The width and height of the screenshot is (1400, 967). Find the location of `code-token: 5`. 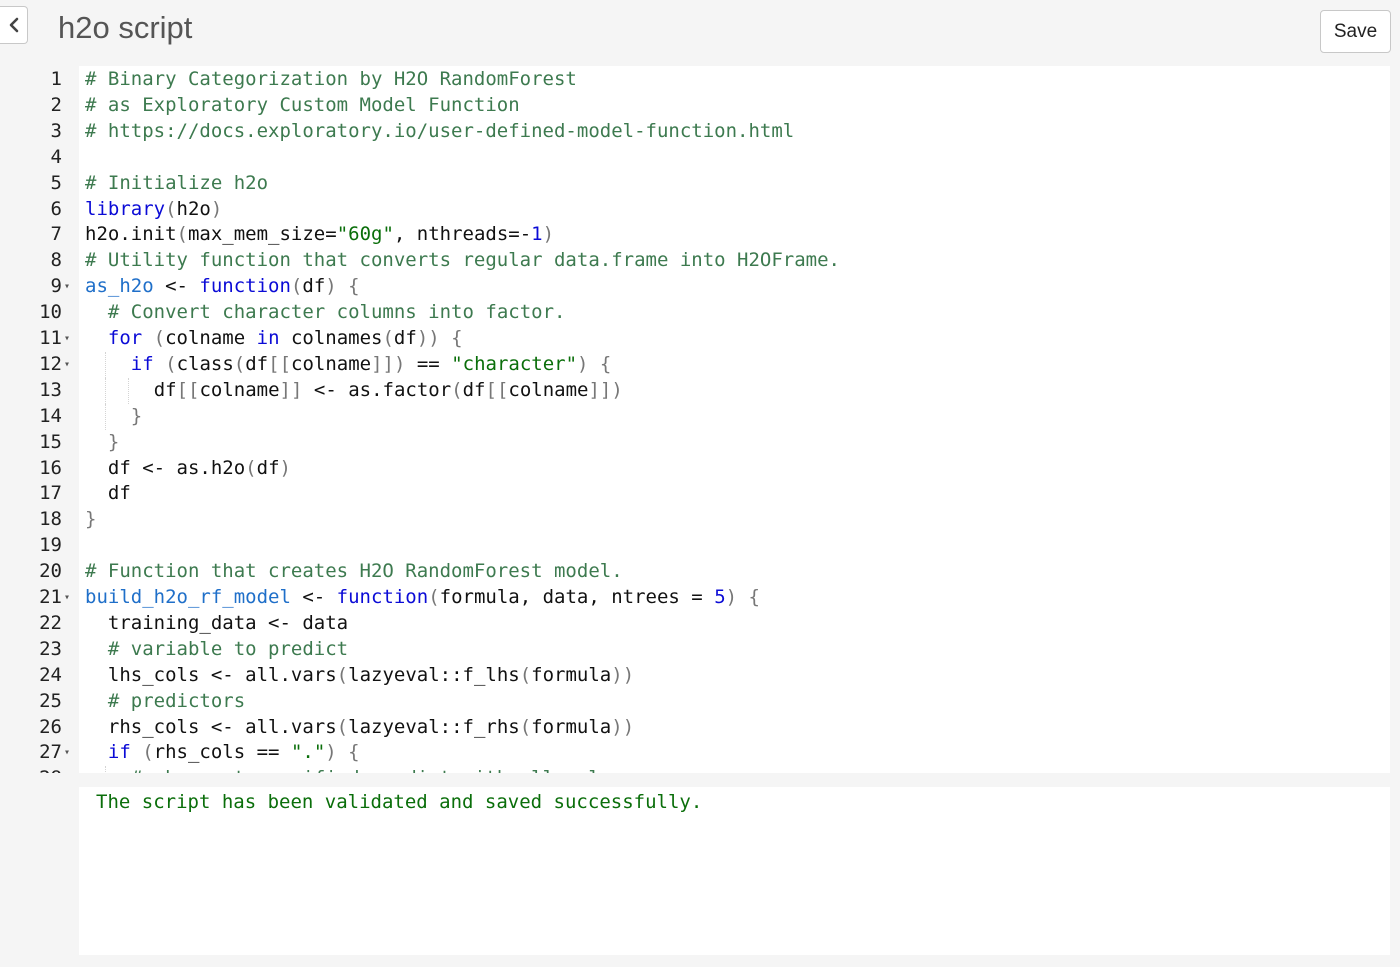

code-token: 5 is located at coordinates (720, 597).